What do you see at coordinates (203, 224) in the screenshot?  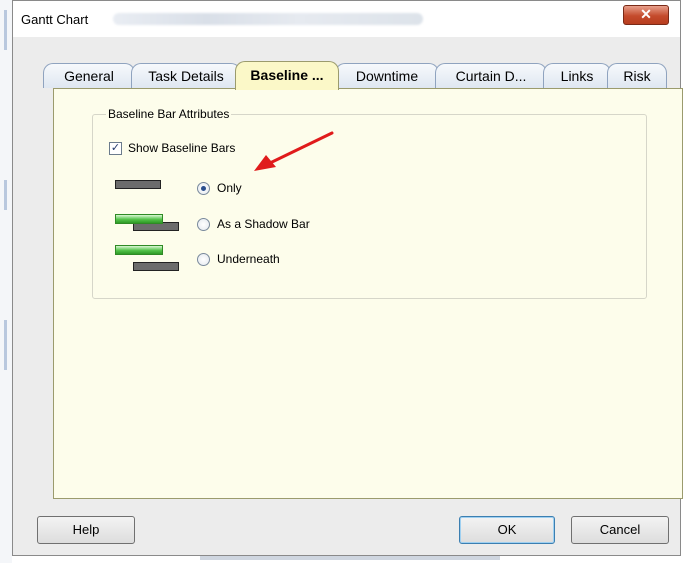 I see `radio-as-shadow-bar` at bounding box center [203, 224].